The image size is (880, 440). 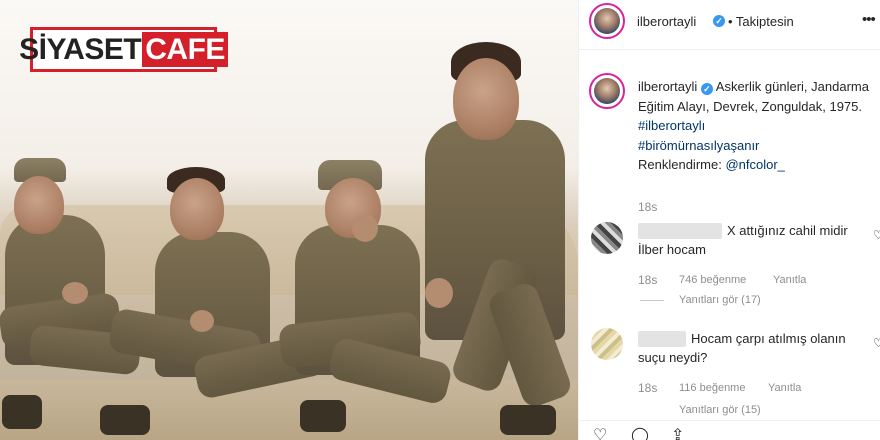 What do you see at coordinates (673, 357) in the screenshot?
I see `comment-2-text-line2: suçu neydi?` at bounding box center [673, 357].